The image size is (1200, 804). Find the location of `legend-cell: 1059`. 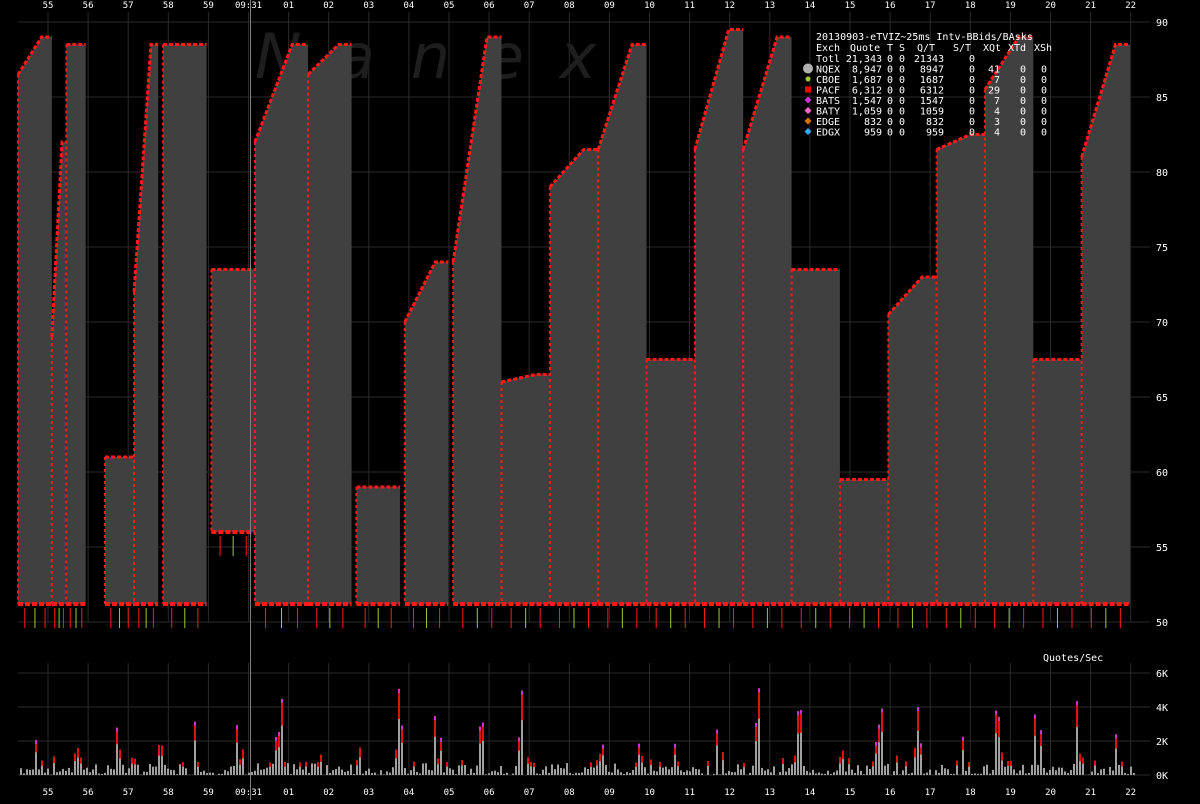

legend-cell: 1059 is located at coordinates (932, 112).